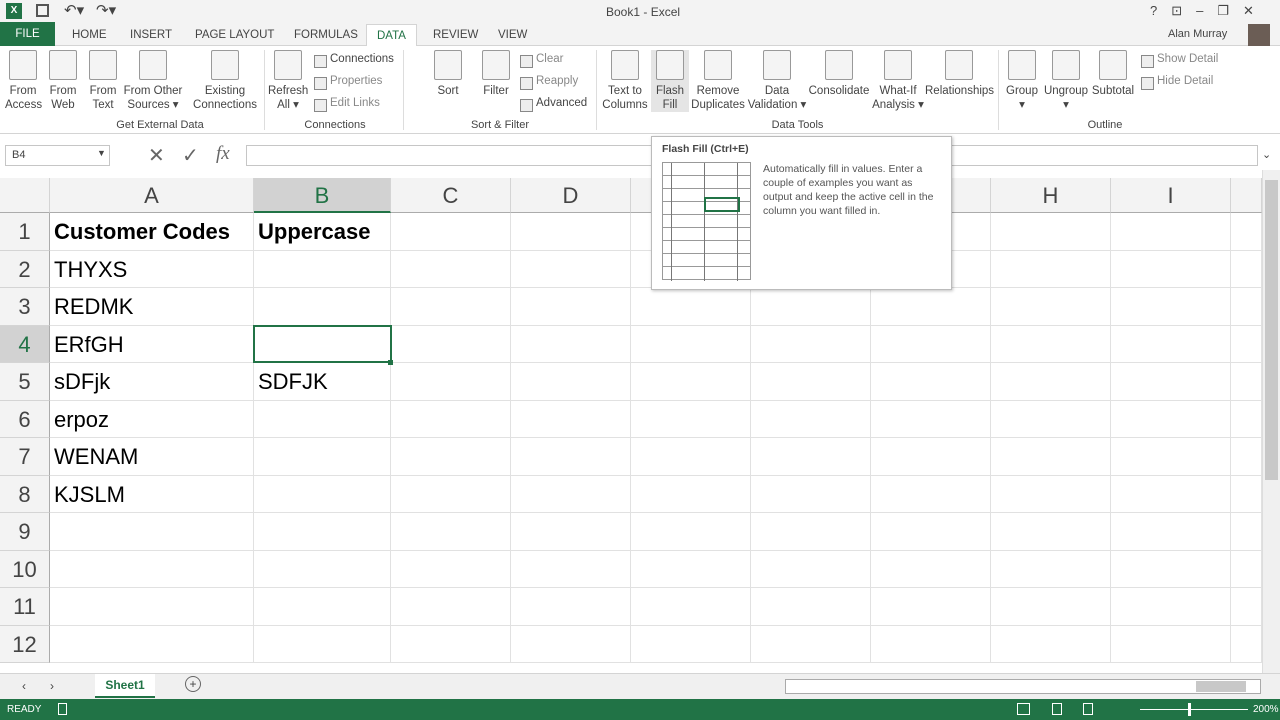 The image size is (1280, 720). Describe the element at coordinates (62, 709) in the screenshot. I see `macro-record-icon` at that location.